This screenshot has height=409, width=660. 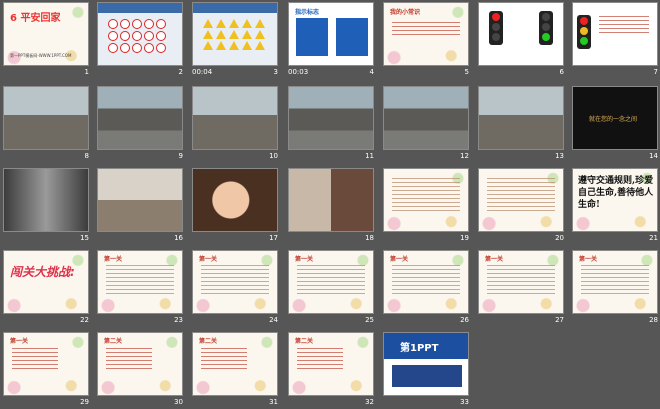 What do you see at coordinates (559, 238) in the screenshot?
I see `slide-number: 20` at bounding box center [559, 238].